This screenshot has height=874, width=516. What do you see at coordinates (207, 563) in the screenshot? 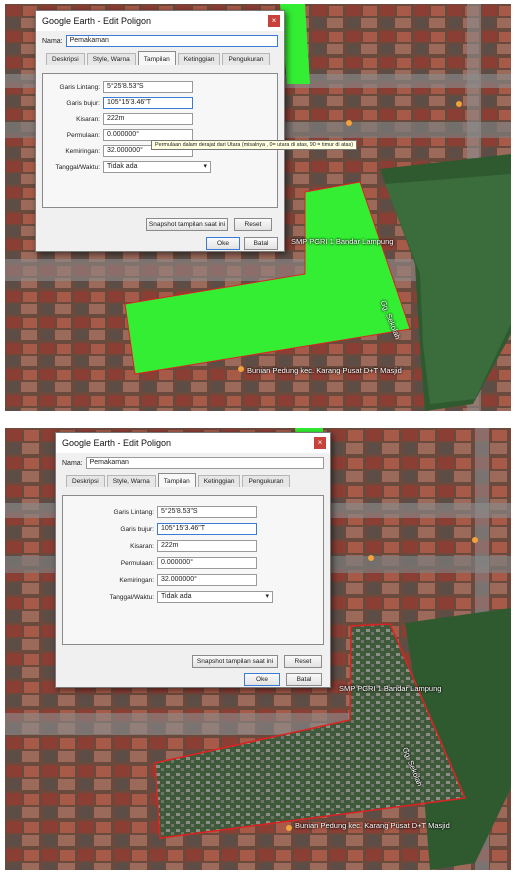
I see `heading-input: 0.000000°` at bounding box center [207, 563].